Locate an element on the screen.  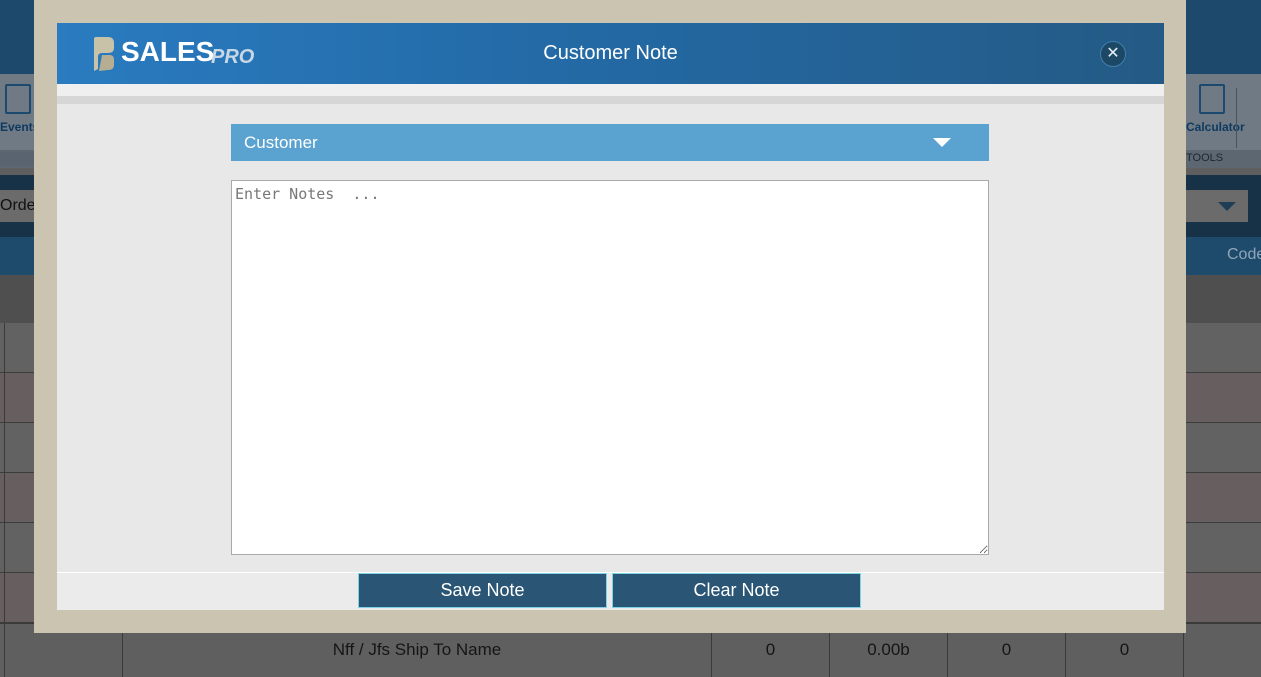
ribbon-calculator-button: Calculator is located at coordinates (1215, 106).